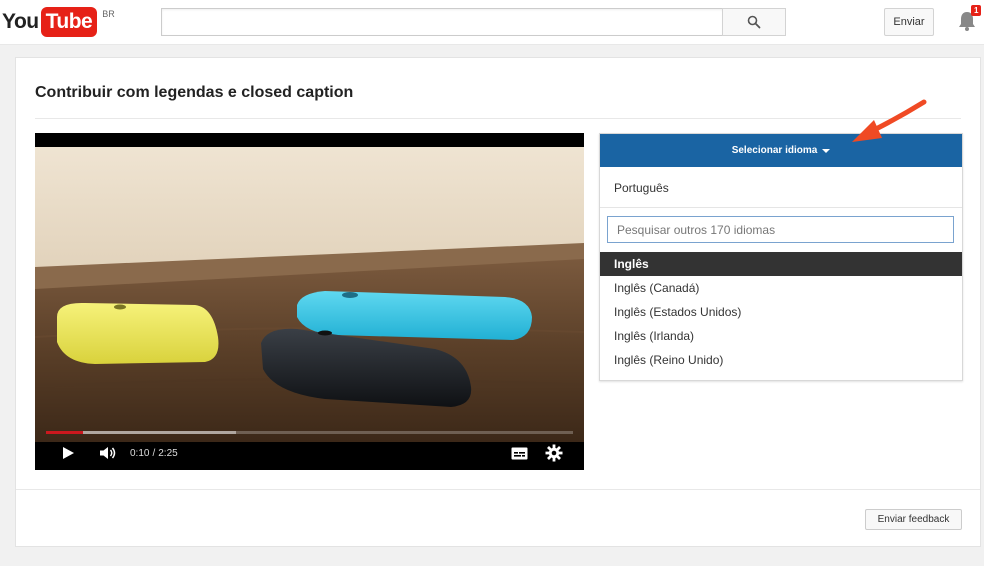  Describe the element at coordinates (309, 432) in the screenshot. I see `progress-bar` at that location.